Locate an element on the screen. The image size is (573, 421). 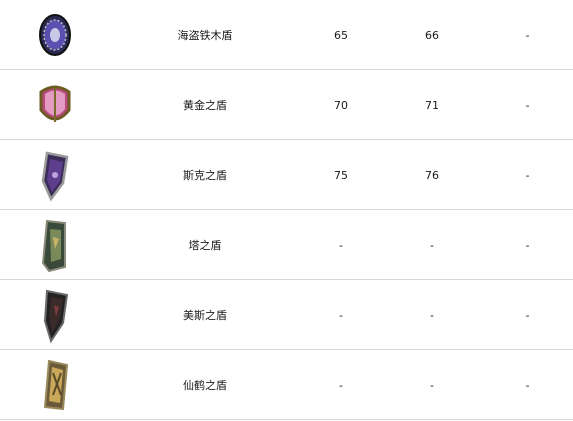
item-value-b: 66 is located at coordinates (432, 35).